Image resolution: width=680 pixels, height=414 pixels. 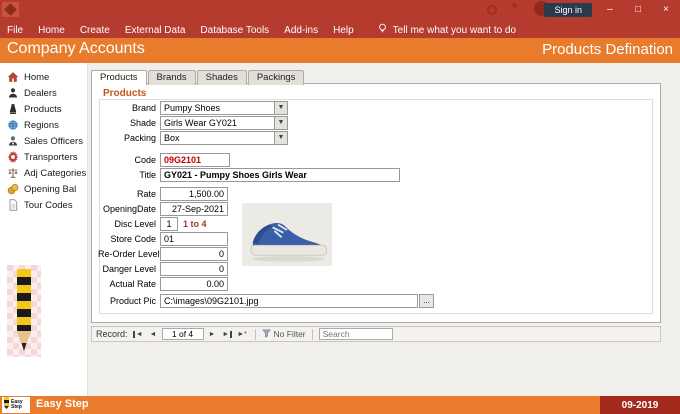 I want to click on sidebar-item-adj-categories: Adj Categories, so click(x=43, y=173).